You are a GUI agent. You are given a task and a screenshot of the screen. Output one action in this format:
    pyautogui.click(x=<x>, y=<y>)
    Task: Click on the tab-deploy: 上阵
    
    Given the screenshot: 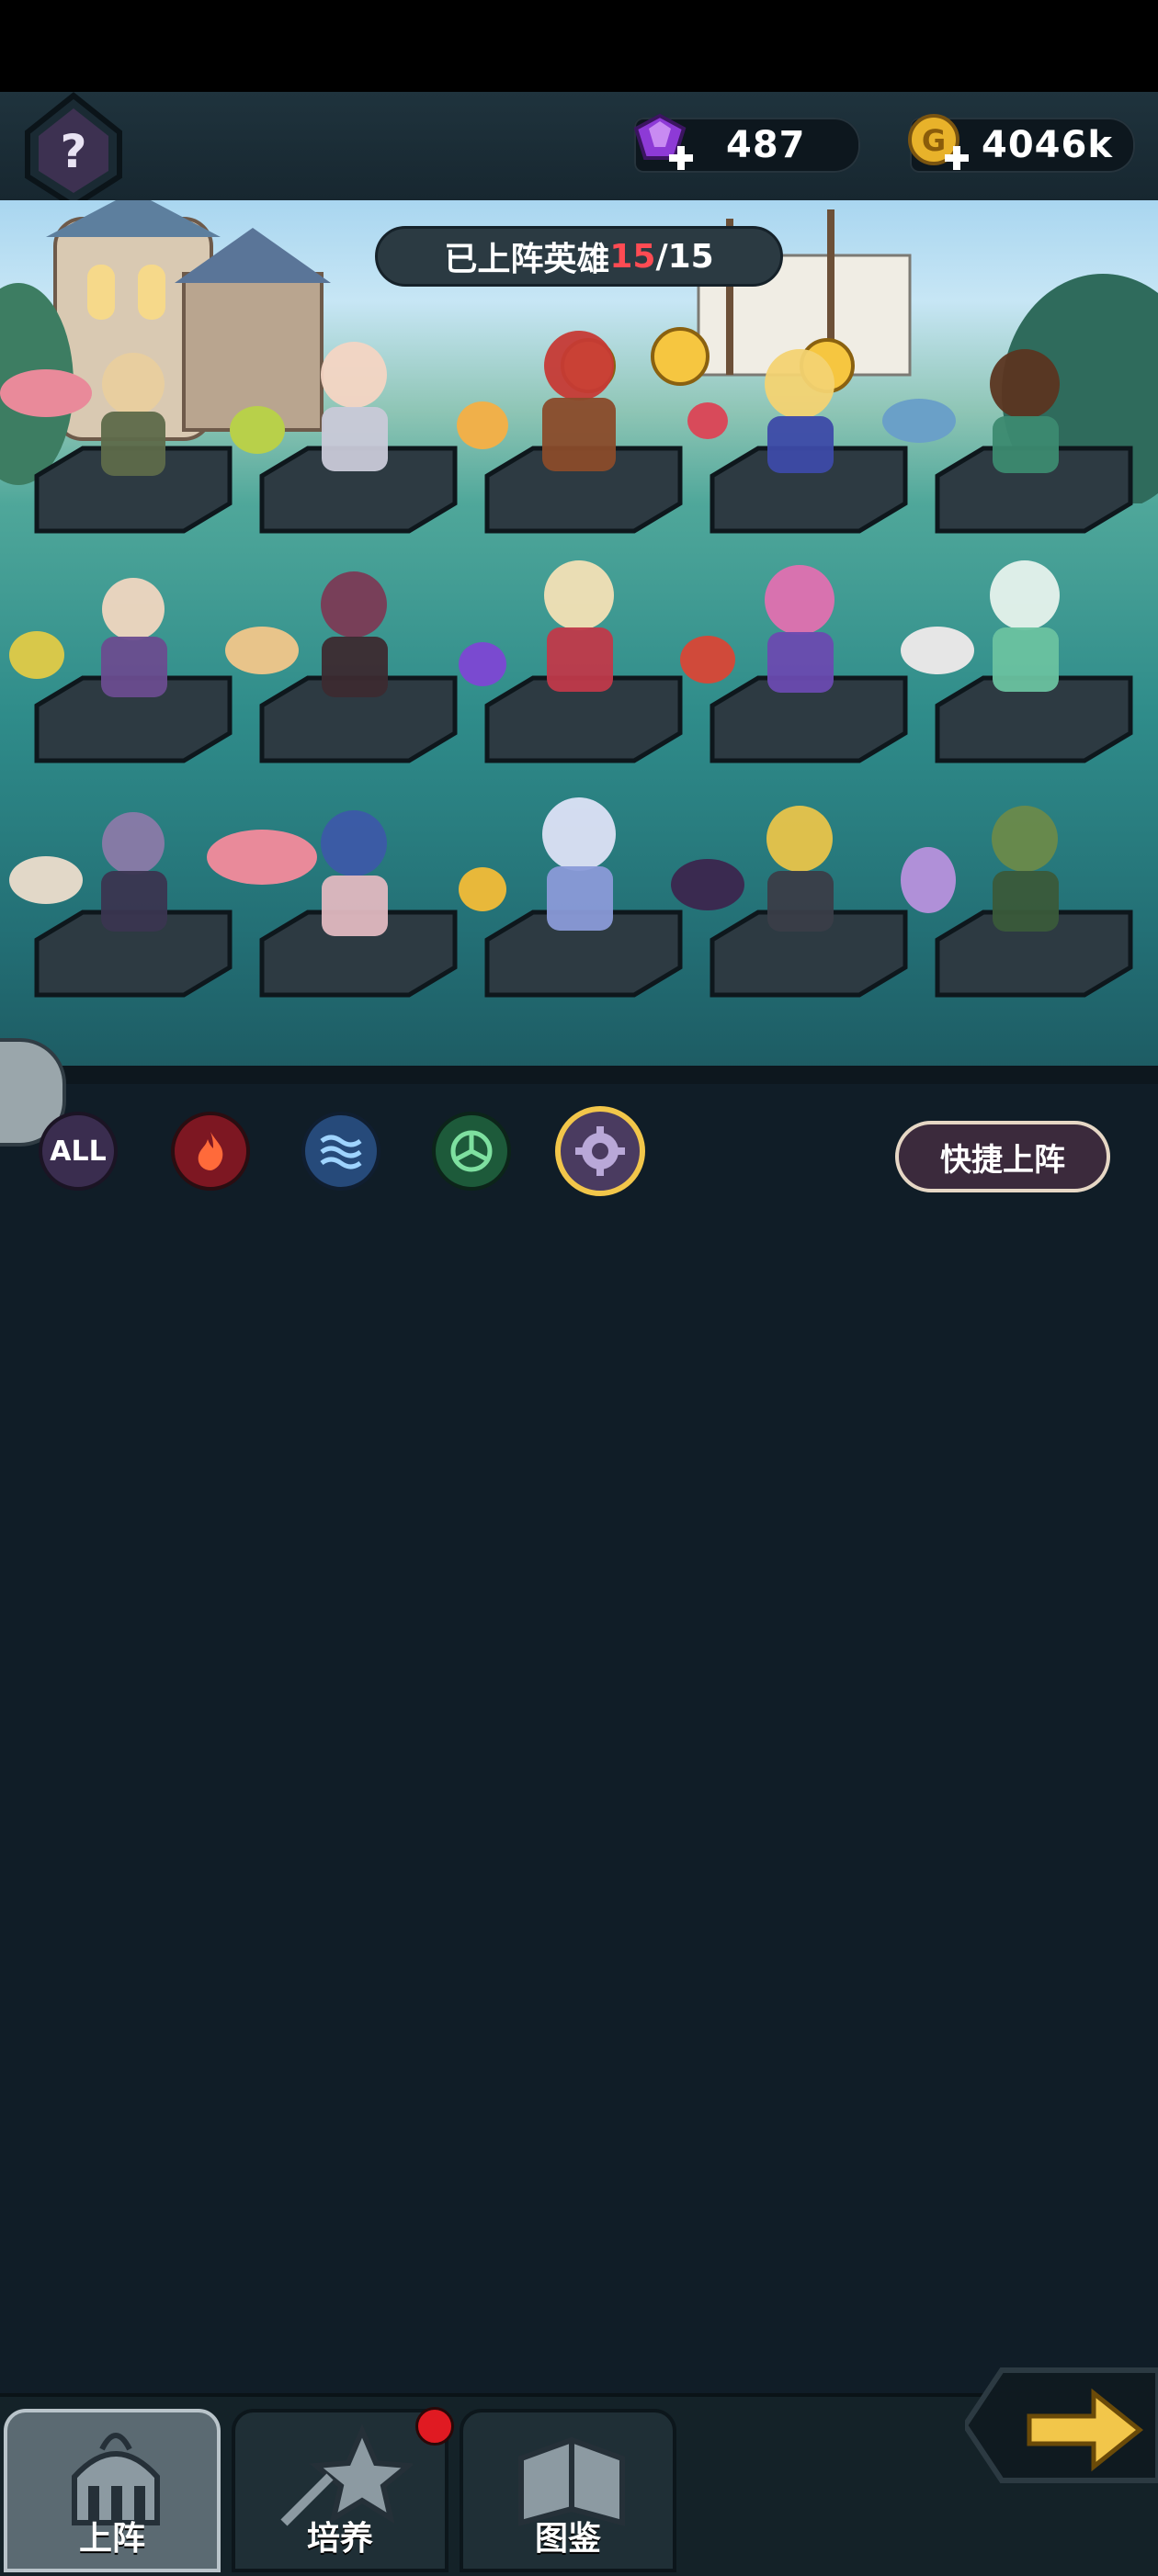 What is the action you would take?
    pyautogui.click(x=112, y=2490)
    